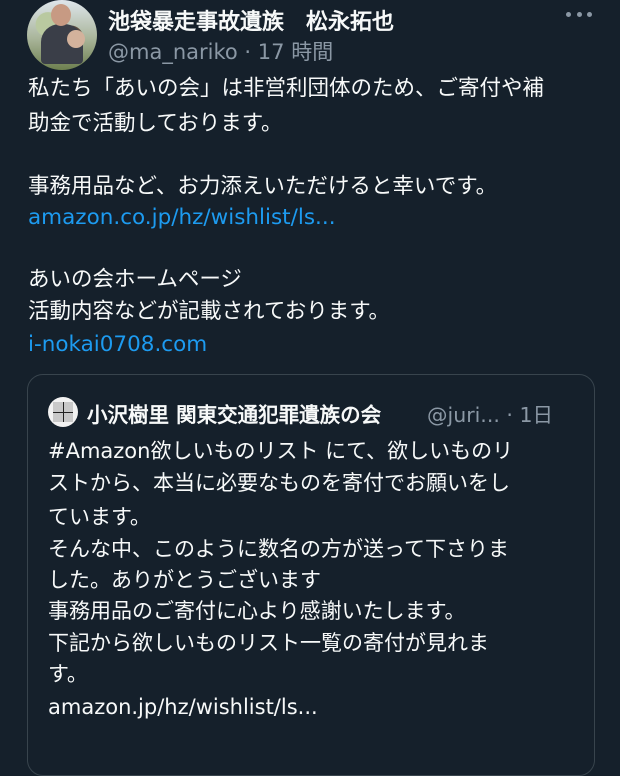  What do you see at coordinates (209, 311) in the screenshot?
I see `tweet-text-line-5: 活動内容などが記載されております。` at bounding box center [209, 311].